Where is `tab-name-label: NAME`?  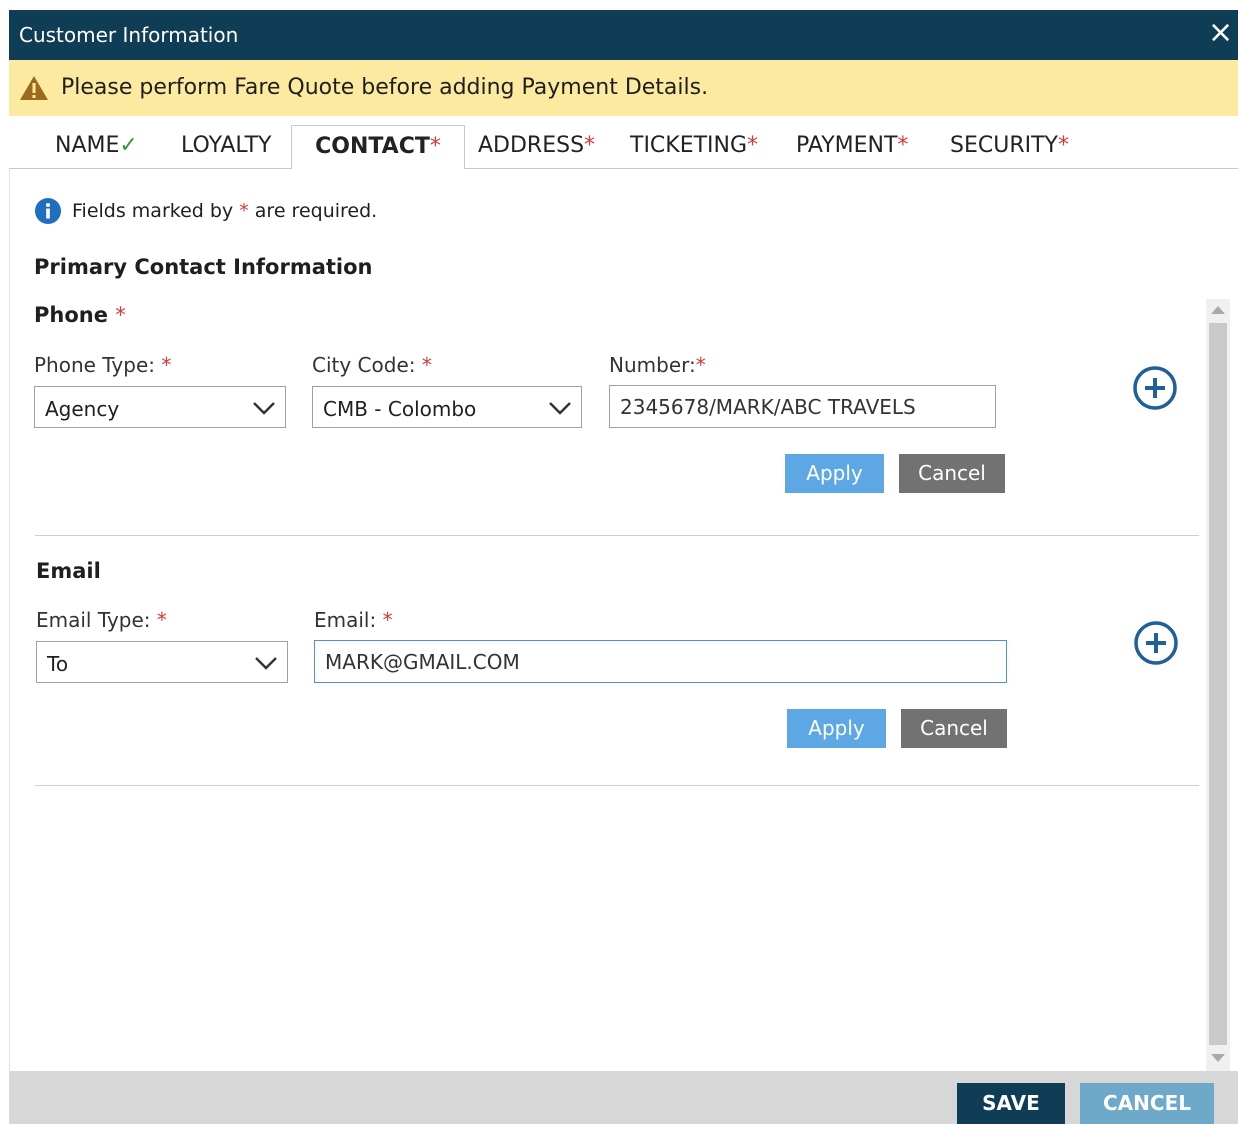 tab-name-label: NAME is located at coordinates (87, 145).